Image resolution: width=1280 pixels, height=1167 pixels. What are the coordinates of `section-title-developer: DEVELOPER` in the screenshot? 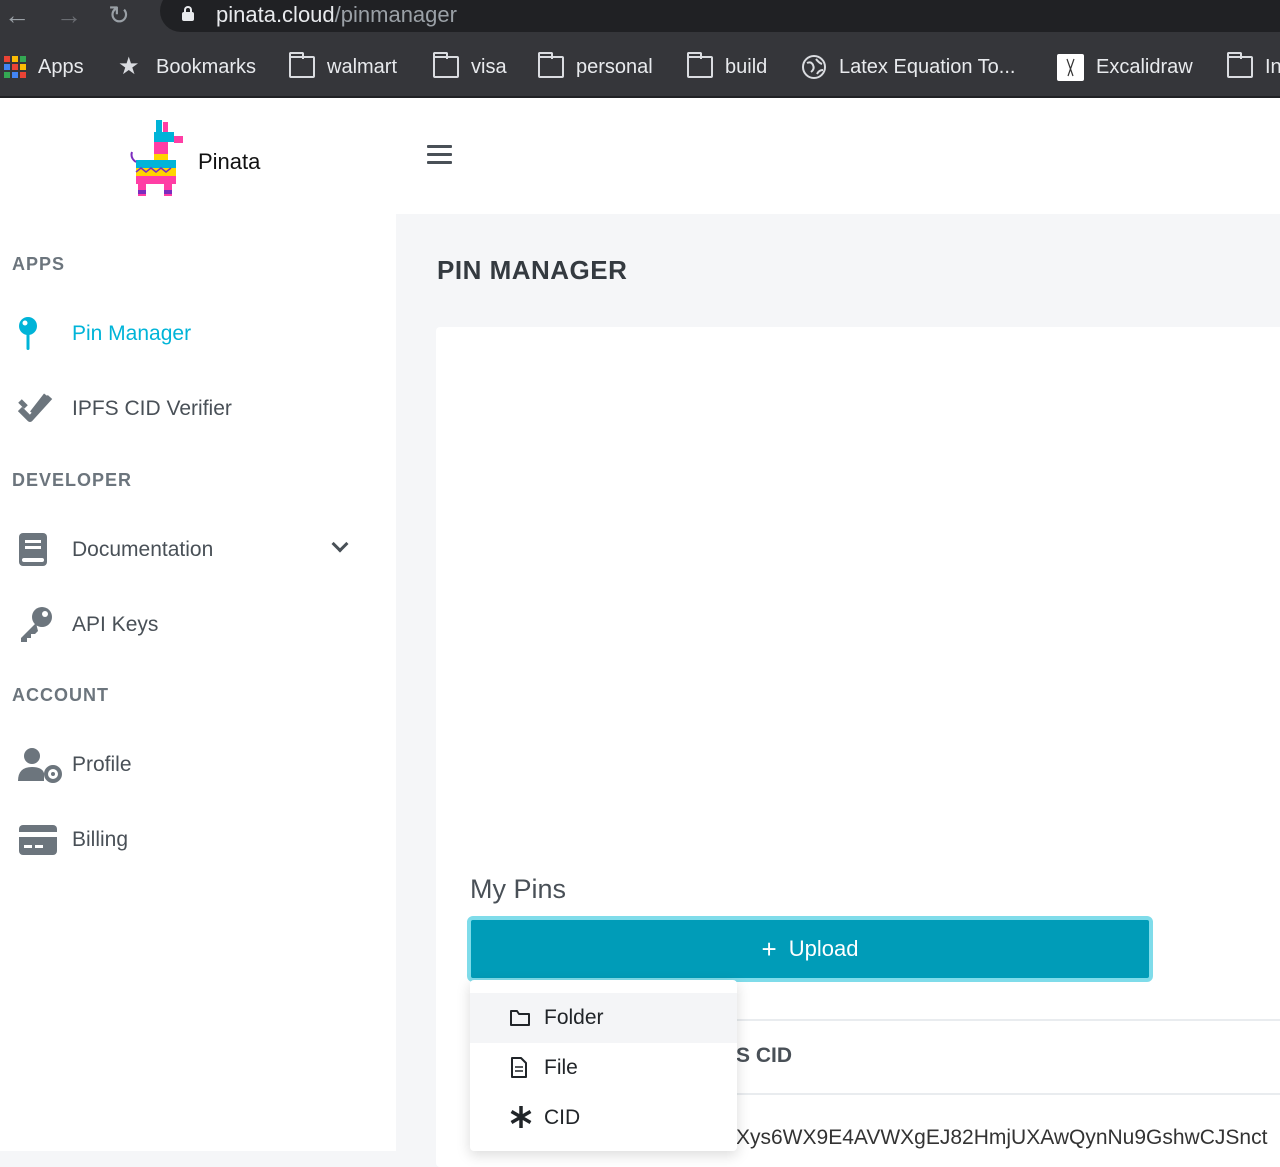 It's located at (72, 480).